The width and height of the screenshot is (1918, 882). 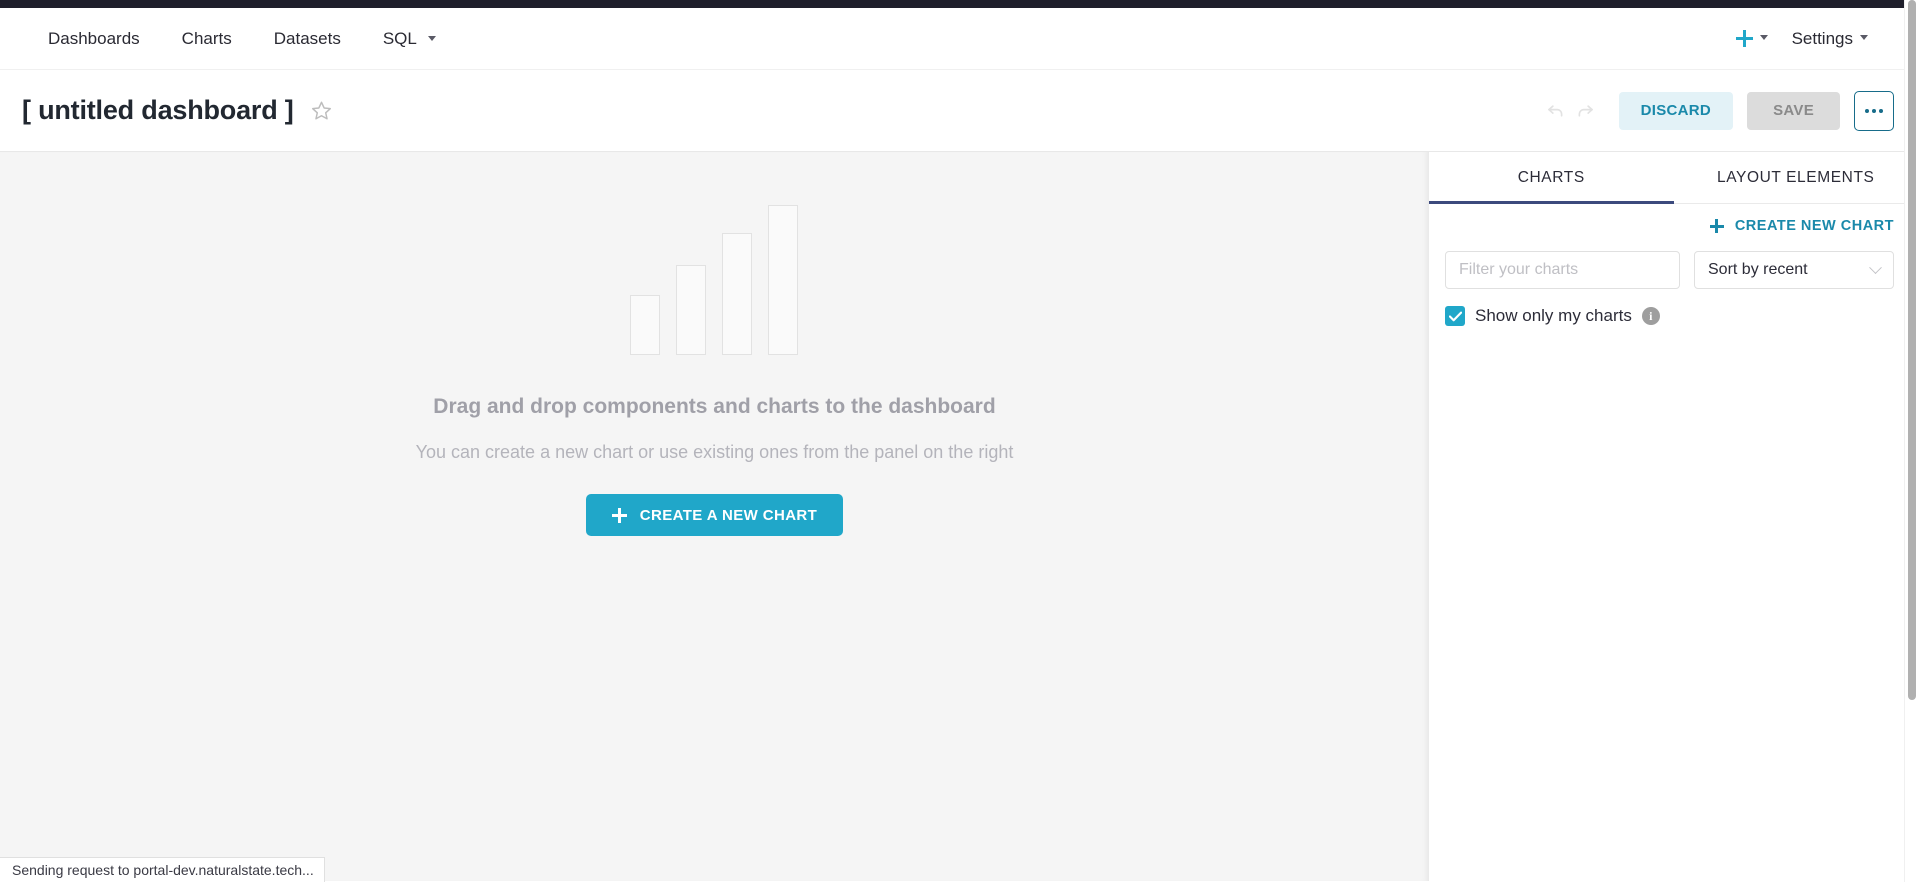 What do you see at coordinates (321, 110) in the screenshot?
I see `favorite-star-icon` at bounding box center [321, 110].